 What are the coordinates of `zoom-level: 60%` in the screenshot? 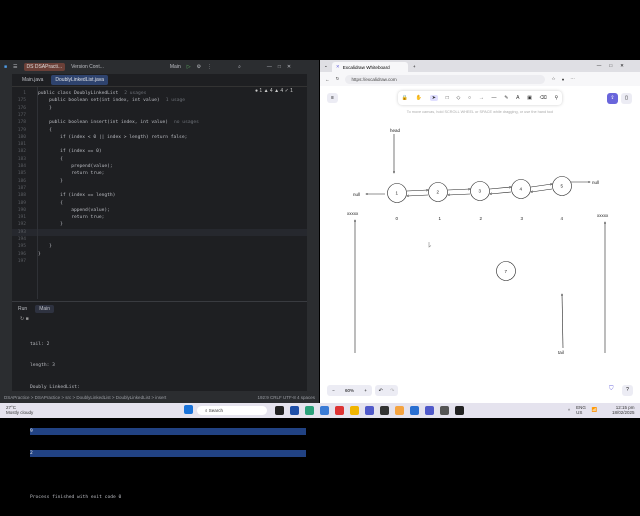 It's located at (349, 390).